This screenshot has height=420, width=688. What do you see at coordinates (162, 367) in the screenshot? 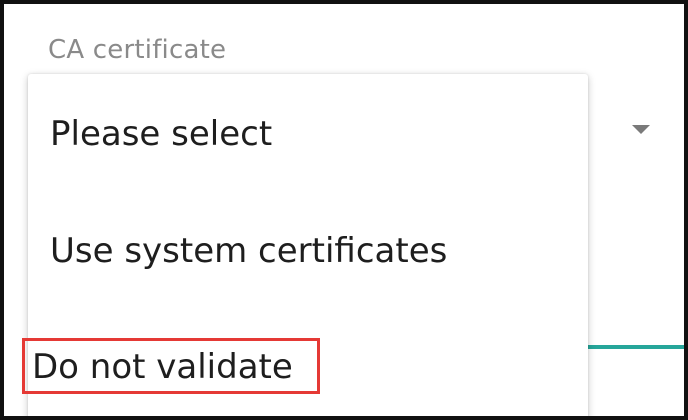
I see `menu-item-label: Do not validate` at bounding box center [162, 367].